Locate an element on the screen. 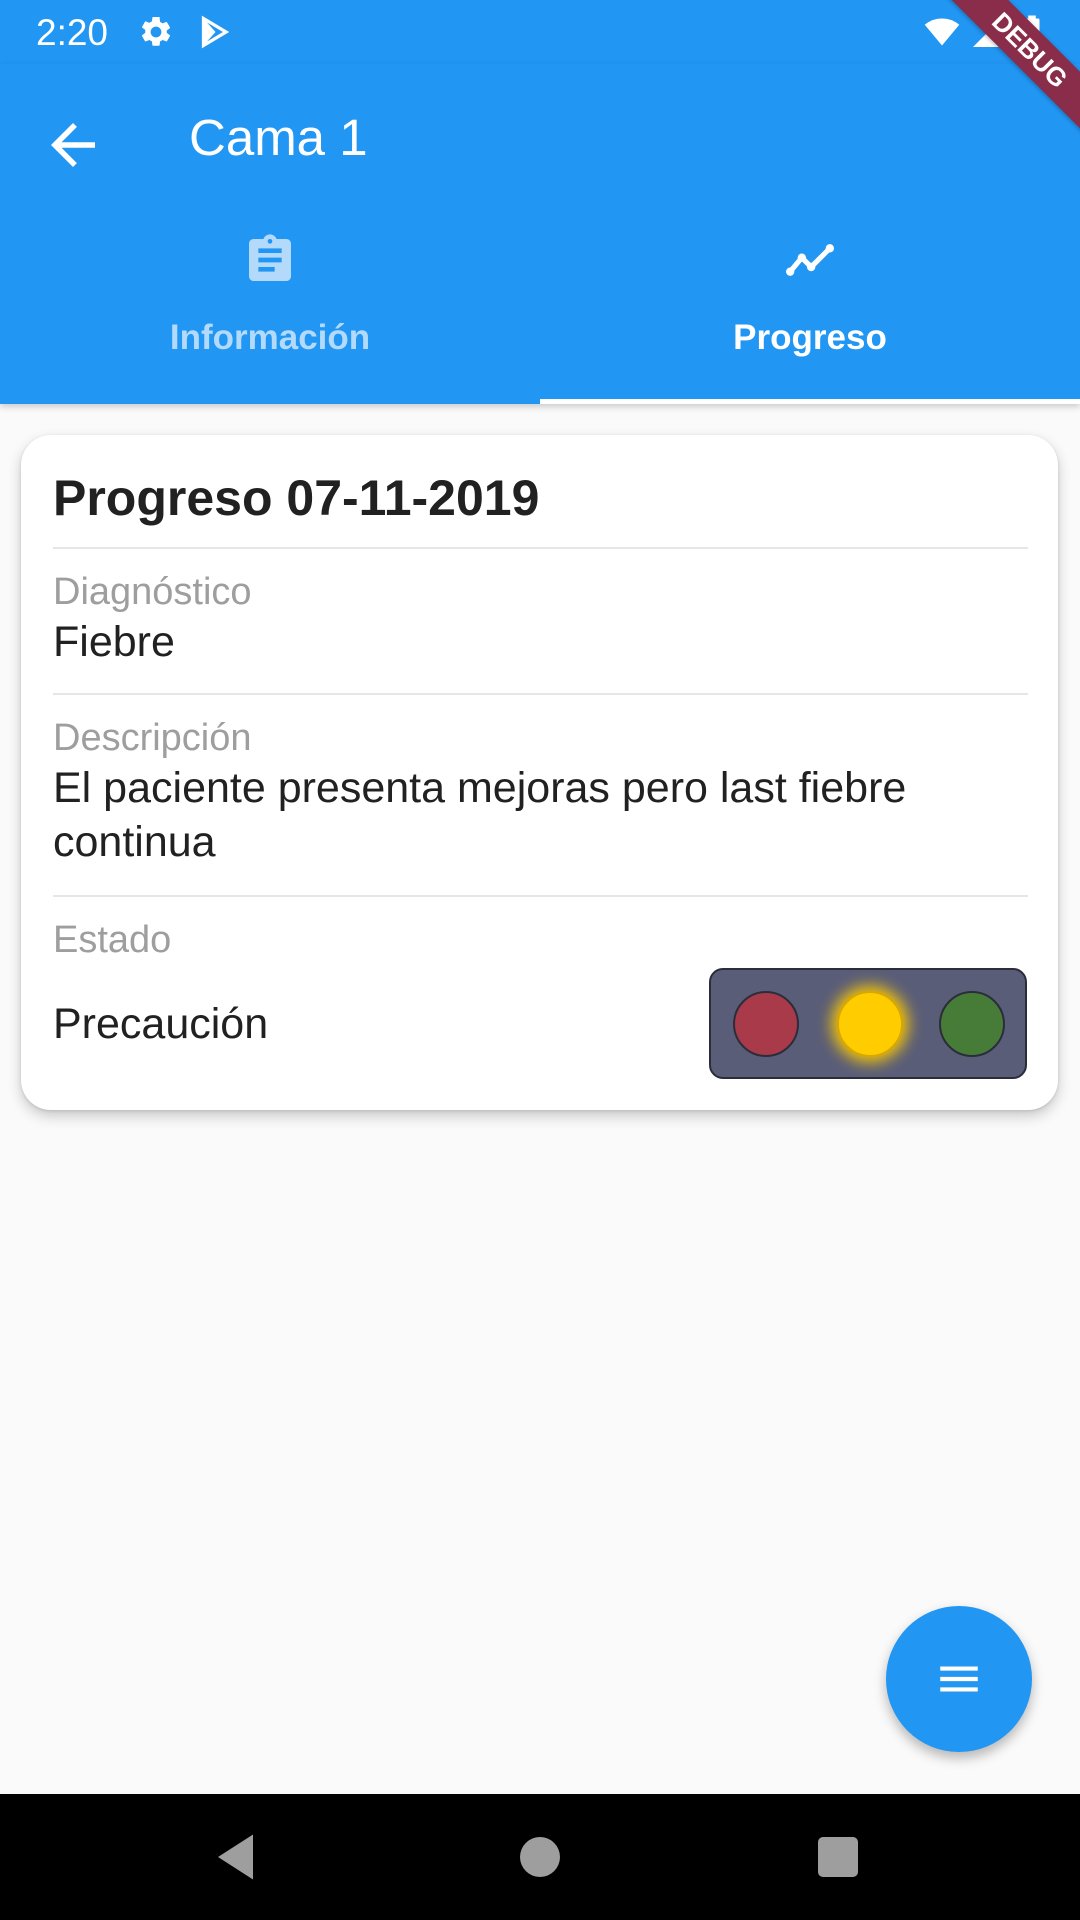 The height and width of the screenshot is (1920, 1080). status-value: Precaución is located at coordinates (161, 1024).